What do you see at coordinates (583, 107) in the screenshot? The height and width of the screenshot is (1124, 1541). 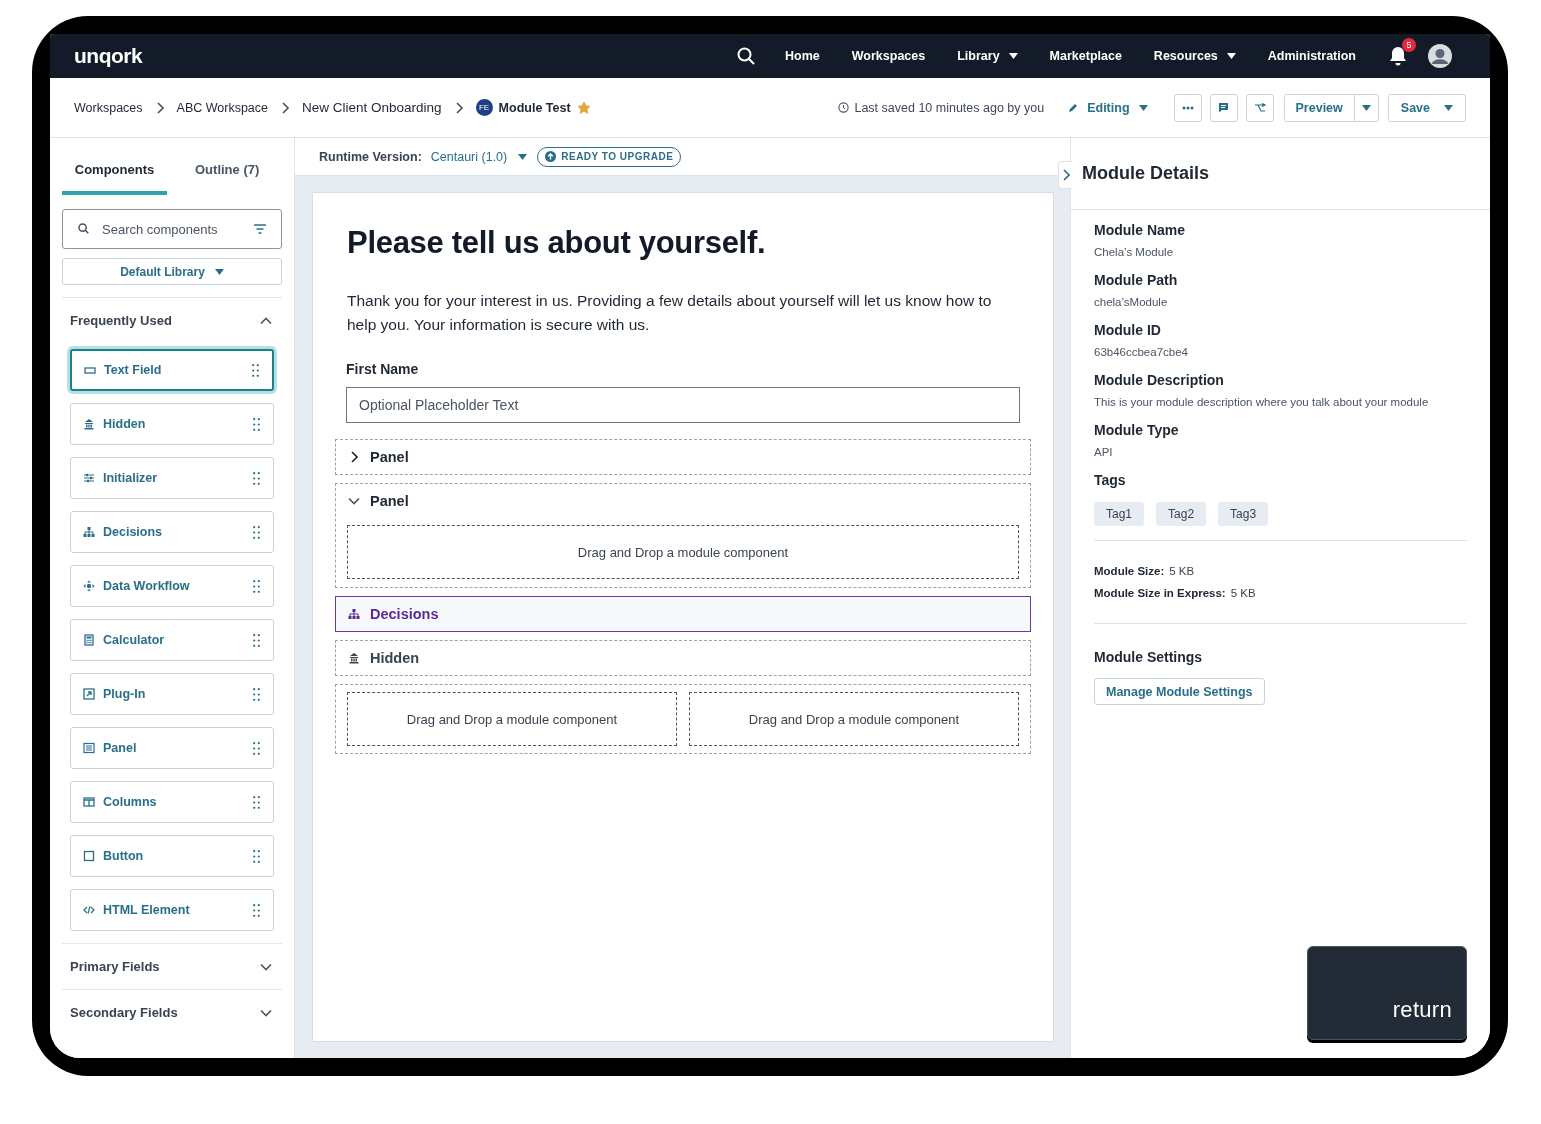 I see `star-icon` at bounding box center [583, 107].